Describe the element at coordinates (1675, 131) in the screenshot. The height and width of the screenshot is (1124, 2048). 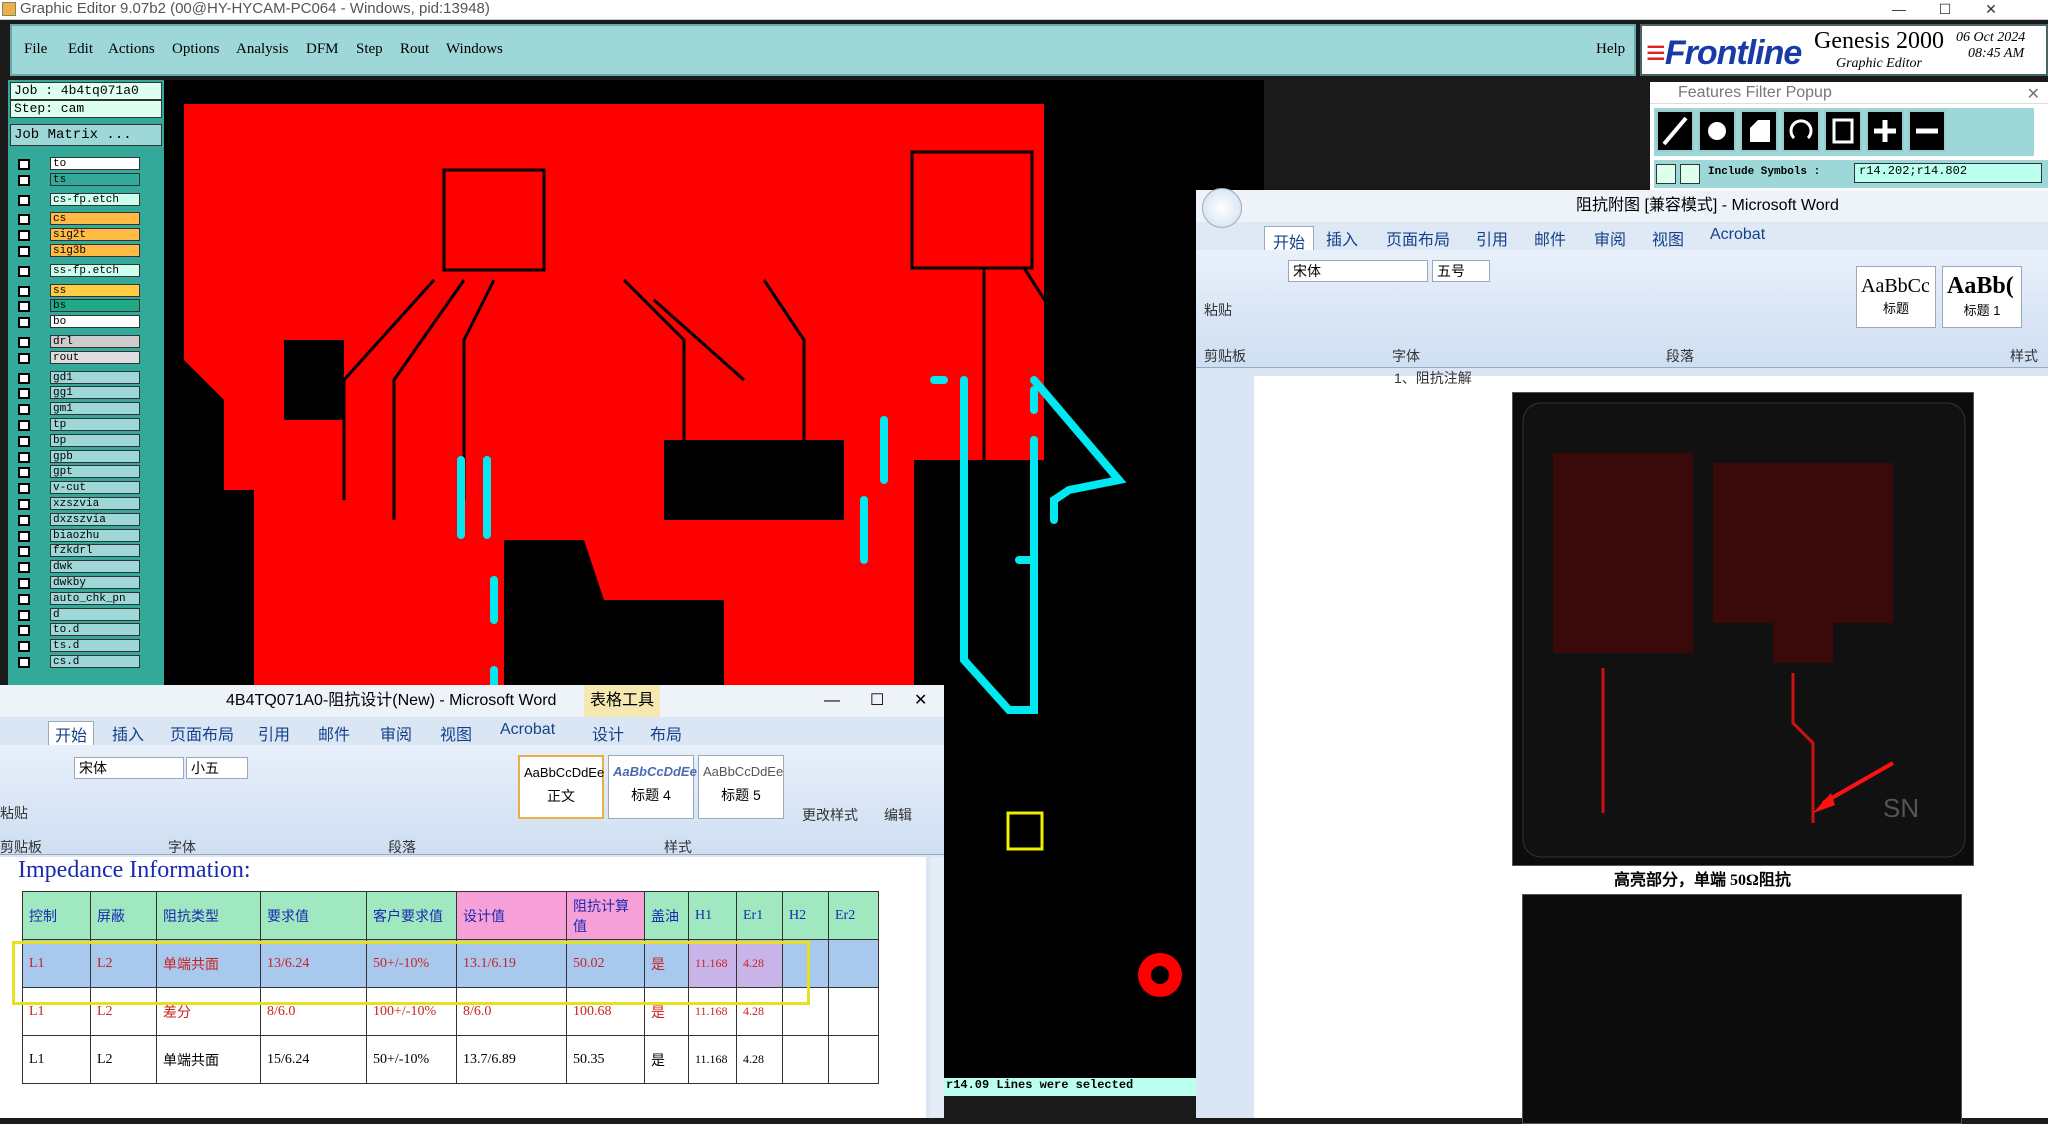
I see `line-filter-icon` at that location.